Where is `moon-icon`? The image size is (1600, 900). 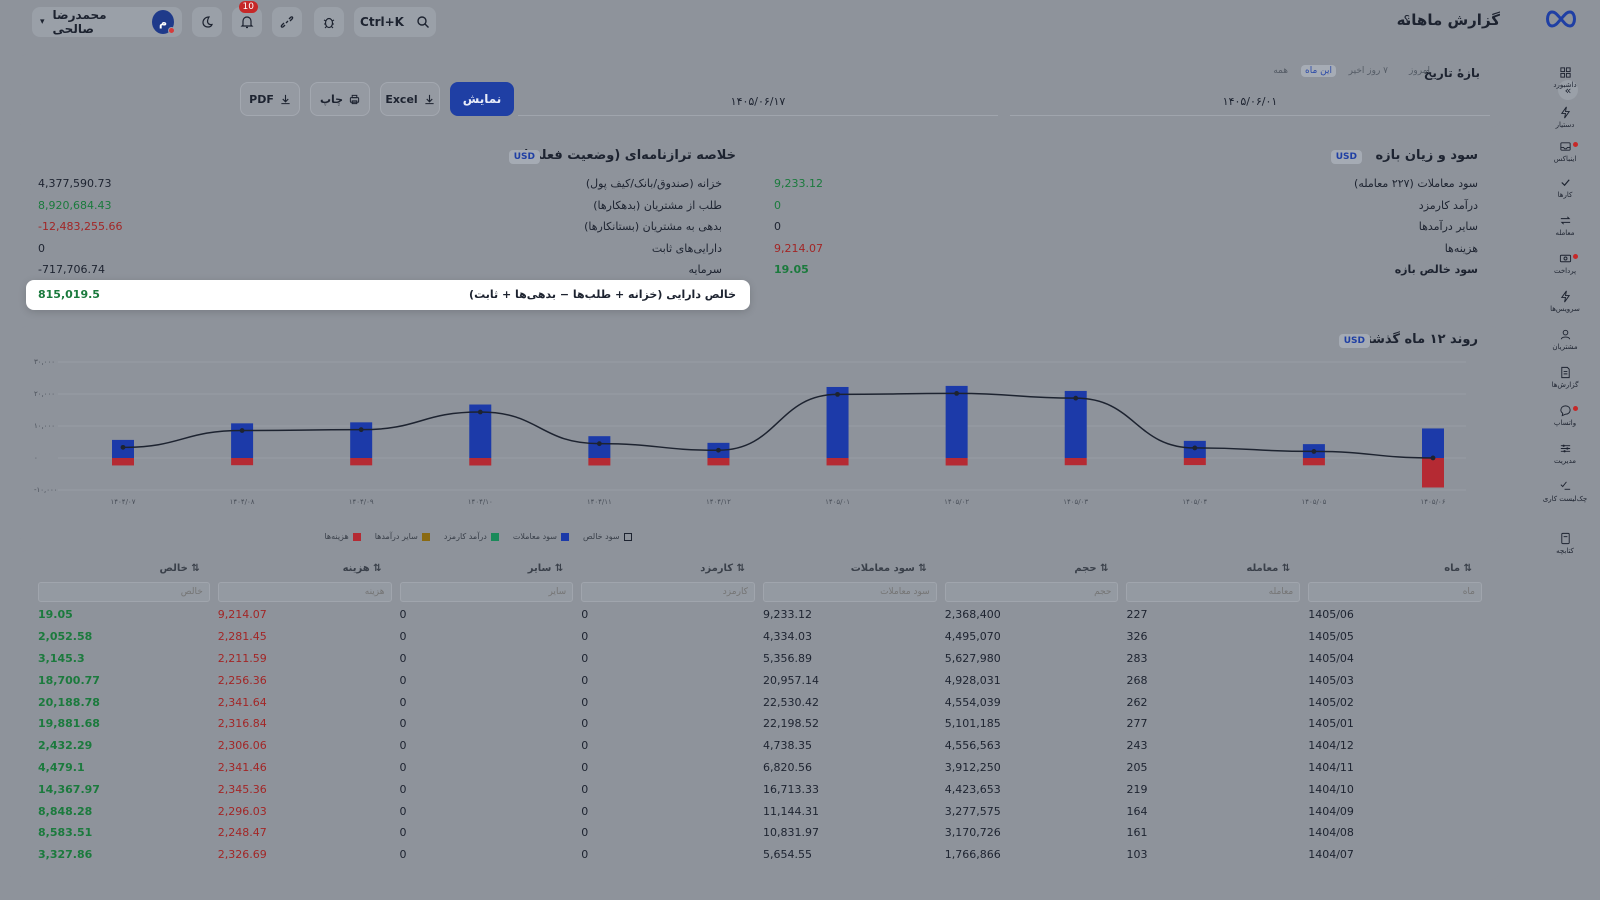
moon-icon is located at coordinates (207, 22).